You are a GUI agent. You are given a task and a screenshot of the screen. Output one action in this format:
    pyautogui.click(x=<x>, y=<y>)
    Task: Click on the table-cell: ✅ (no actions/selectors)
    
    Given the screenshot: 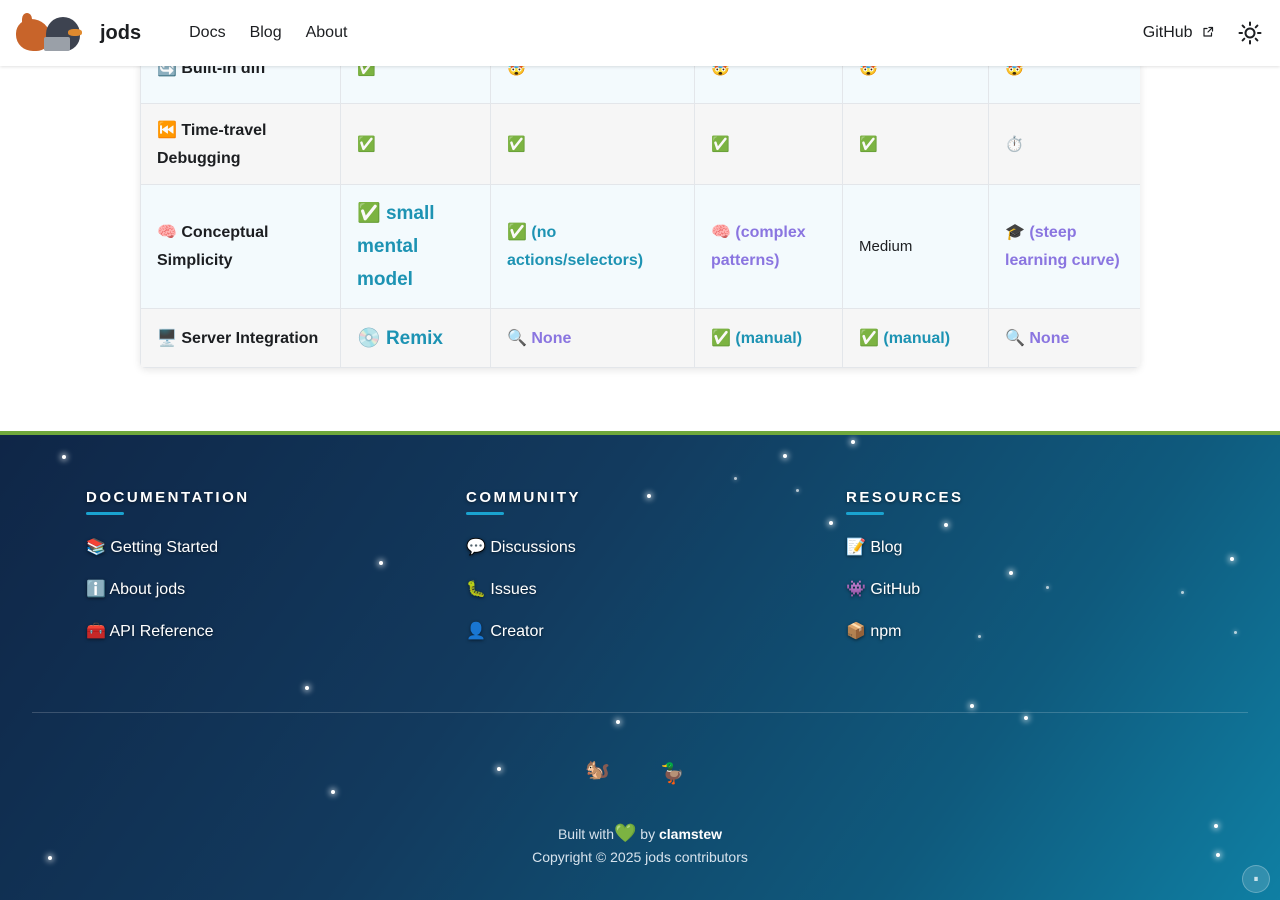 What is the action you would take?
    pyautogui.click(x=592, y=246)
    